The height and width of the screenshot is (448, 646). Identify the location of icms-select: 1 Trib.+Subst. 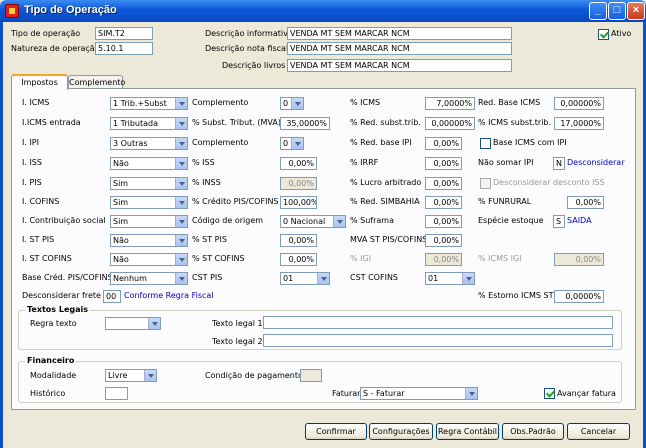
(149, 103).